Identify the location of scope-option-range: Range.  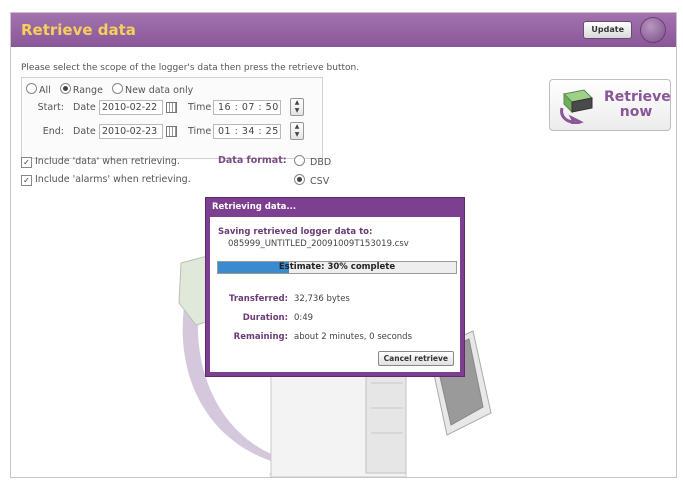
(81, 89).